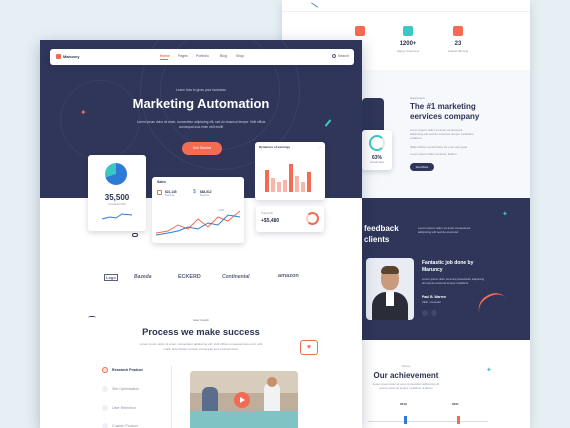 The width and height of the screenshot is (570, 428). Describe the element at coordinates (425, 313) in the screenshot. I see `prev-arrow-button` at that location.